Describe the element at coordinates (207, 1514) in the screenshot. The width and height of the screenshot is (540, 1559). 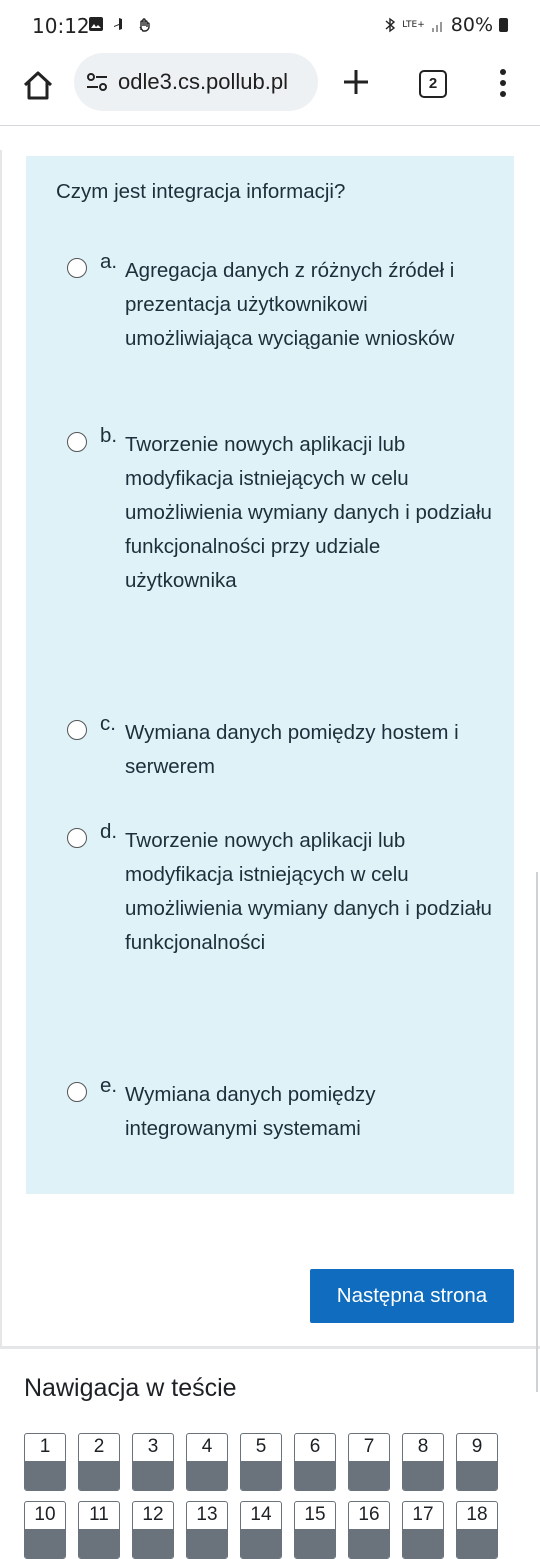
I see `question-number: 13` at that location.